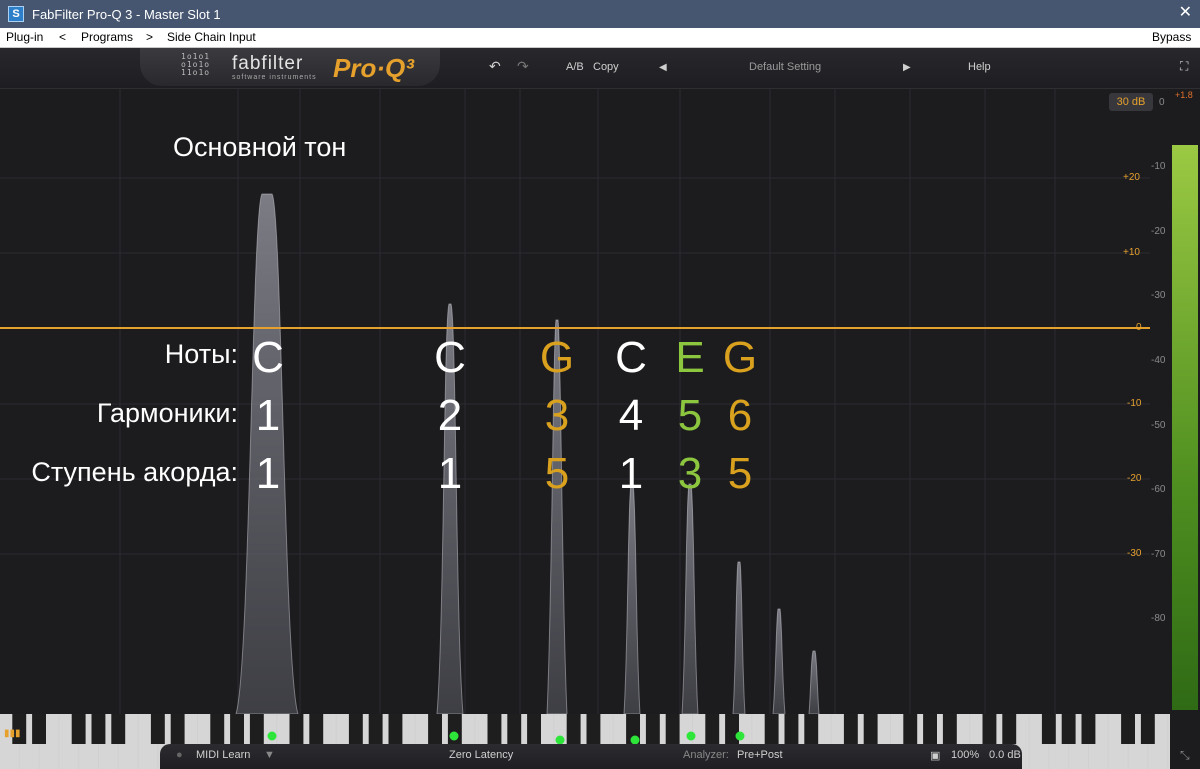 This screenshot has width=1200, height=769. I want to click on help-button: Help, so click(979, 67).